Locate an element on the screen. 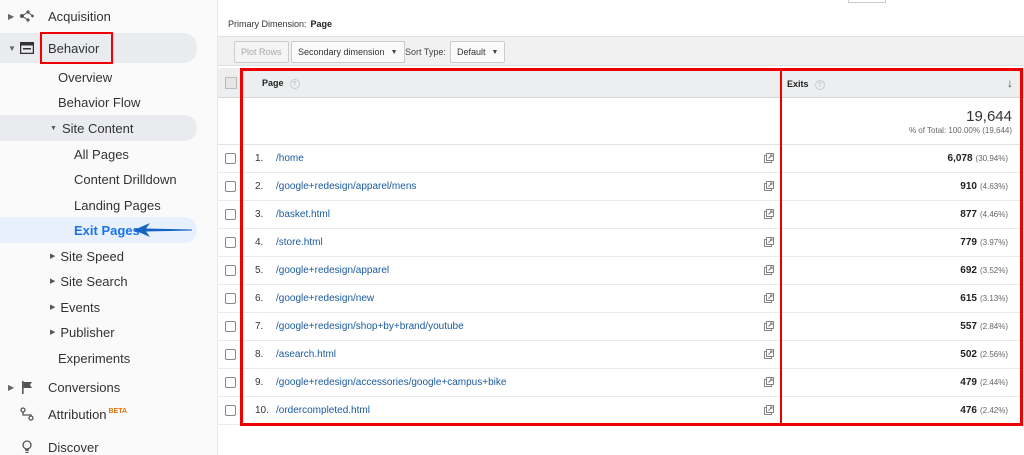 This screenshot has height=455, width=1024. sidebar-item-site-content: ▼ Site Content is located at coordinates (91, 128).